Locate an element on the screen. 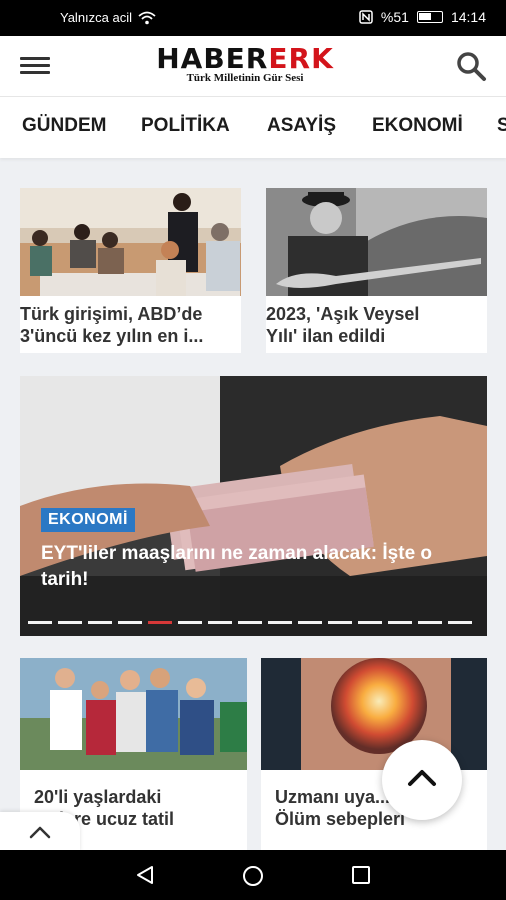  tab-politika: POLİTİKA is located at coordinates (185, 126).